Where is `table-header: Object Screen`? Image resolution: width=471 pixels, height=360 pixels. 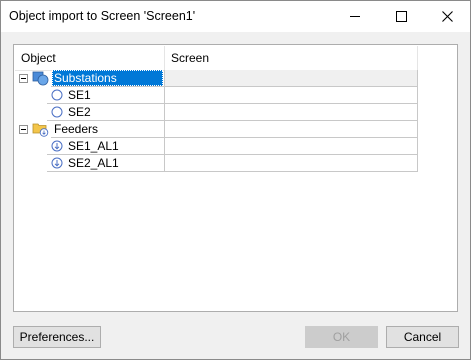
table-header: Object Screen is located at coordinates (216, 58).